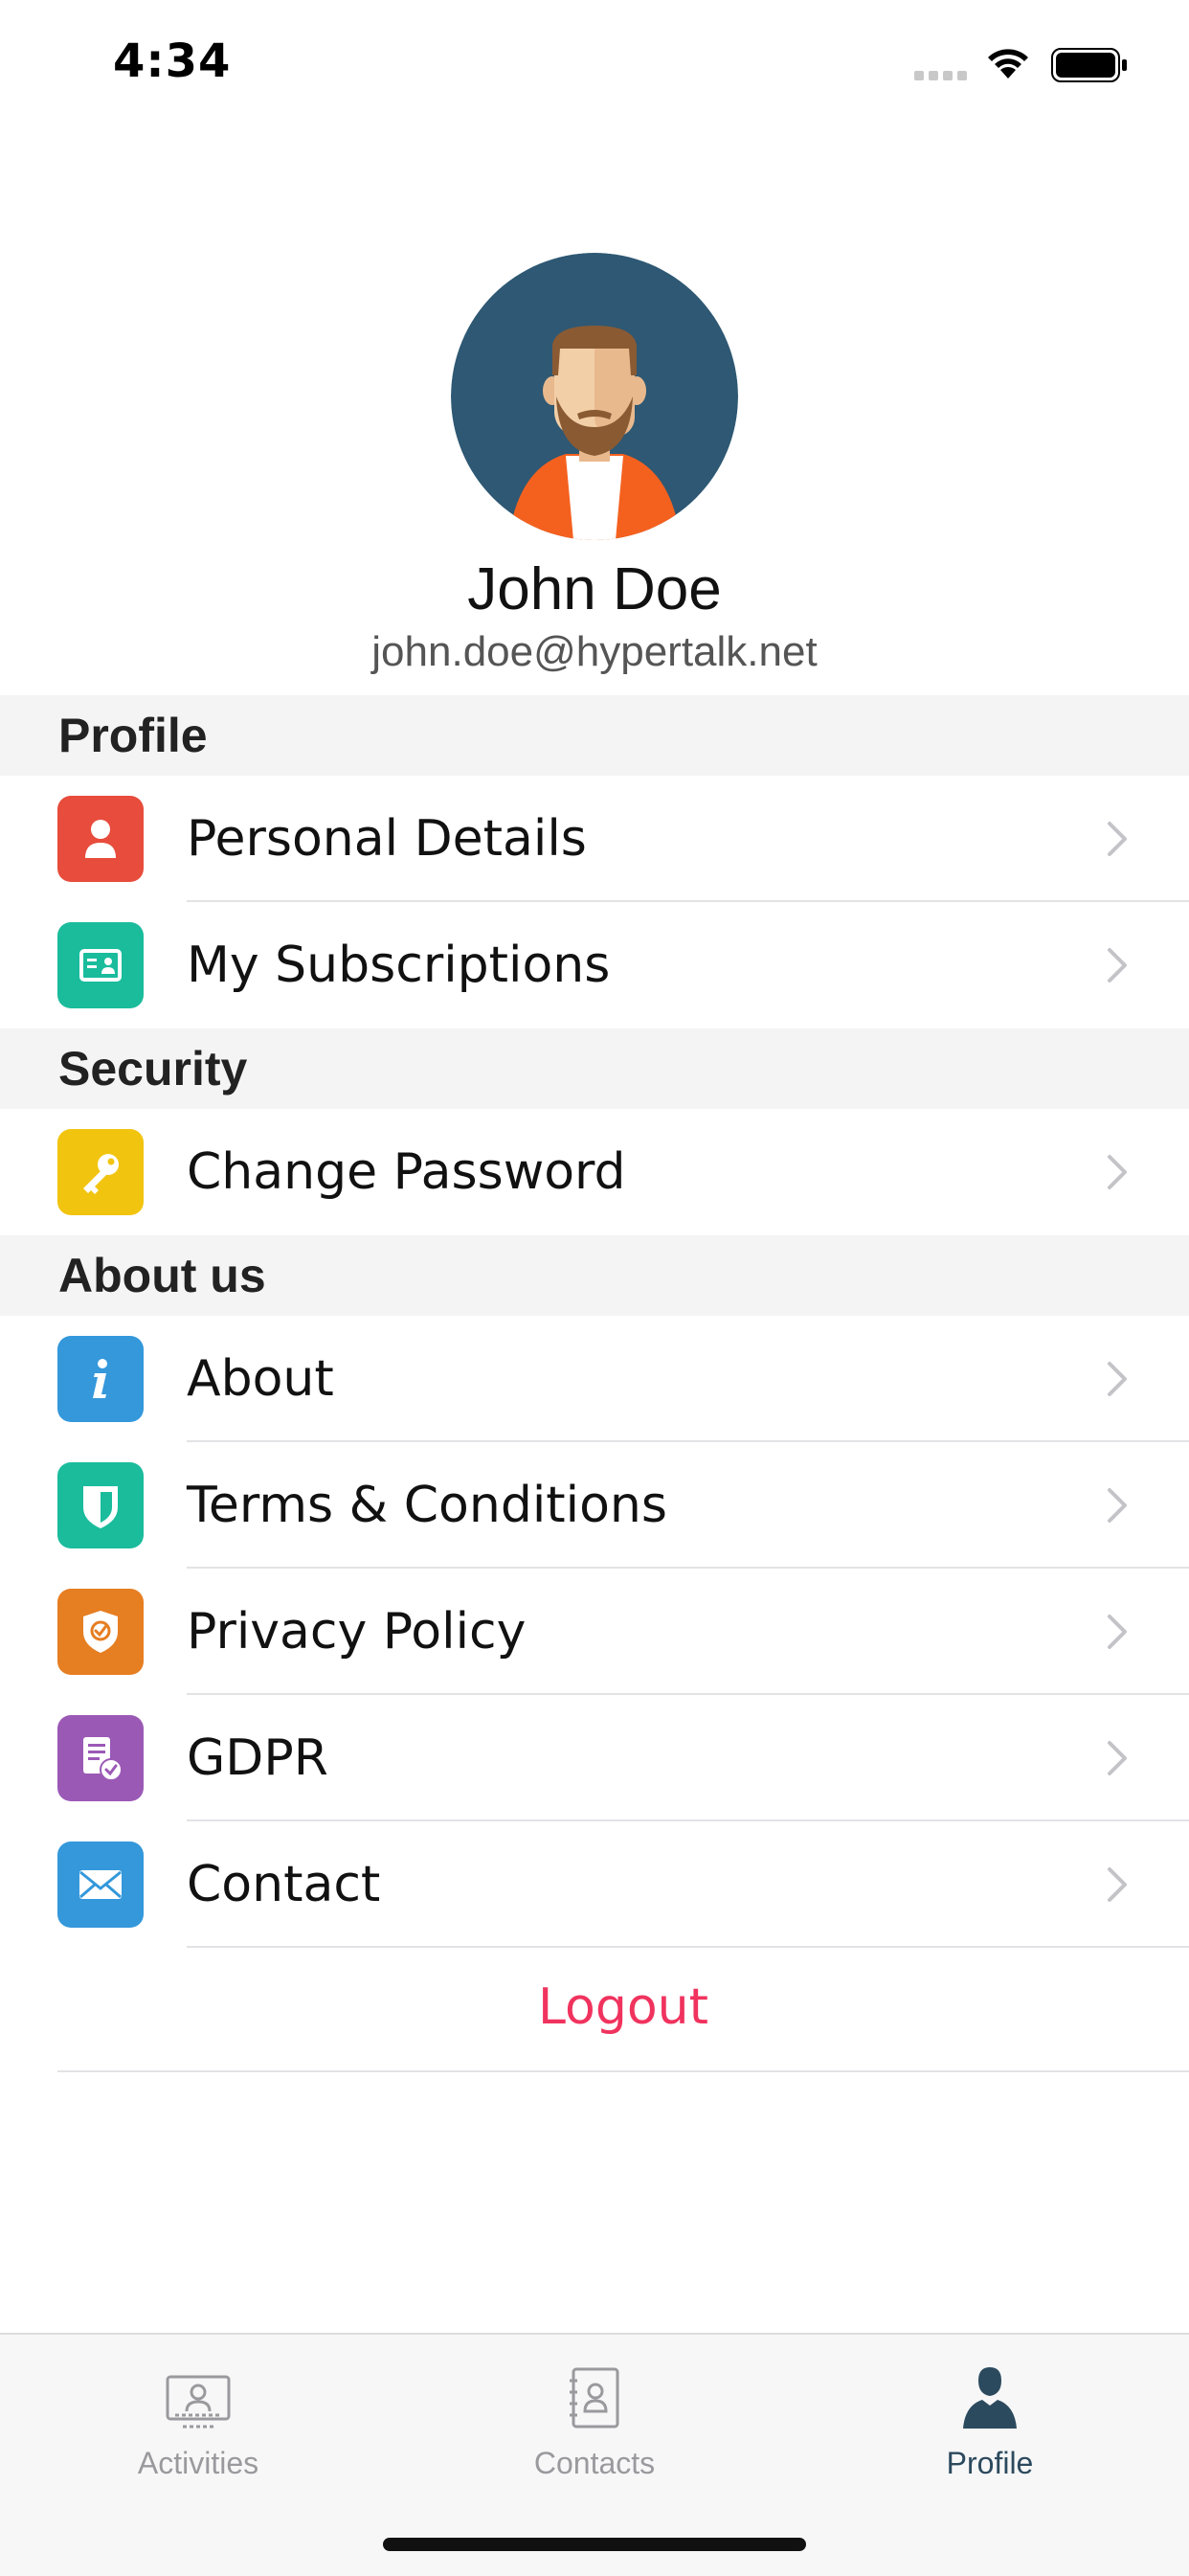 Image resolution: width=1189 pixels, height=2576 pixels. I want to click on divider, so click(623, 2071).